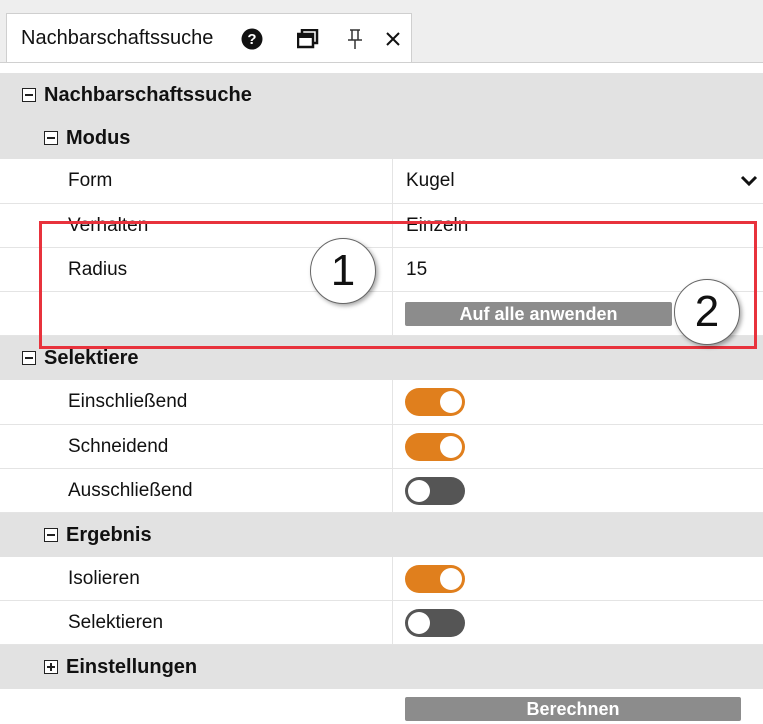 This screenshot has height=724, width=763. I want to click on section-title: Modus, so click(98, 137).